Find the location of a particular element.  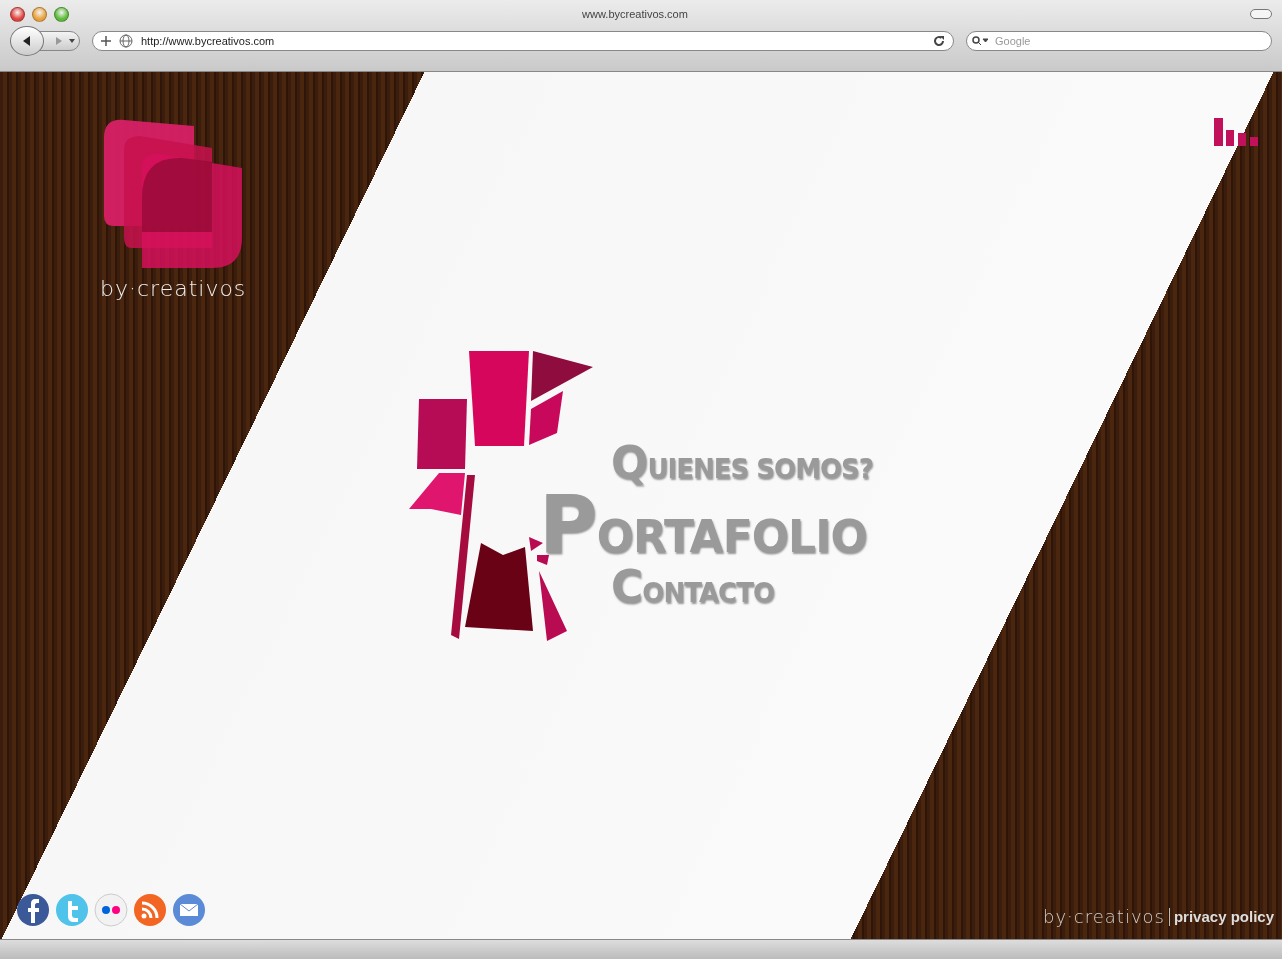

toolbar-toggle-icon is located at coordinates (1261, 14).